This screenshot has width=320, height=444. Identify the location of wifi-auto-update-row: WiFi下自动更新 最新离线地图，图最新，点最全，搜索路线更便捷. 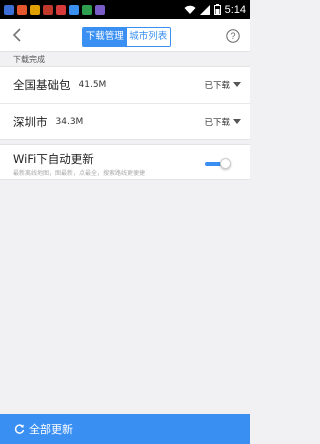
(125, 162).